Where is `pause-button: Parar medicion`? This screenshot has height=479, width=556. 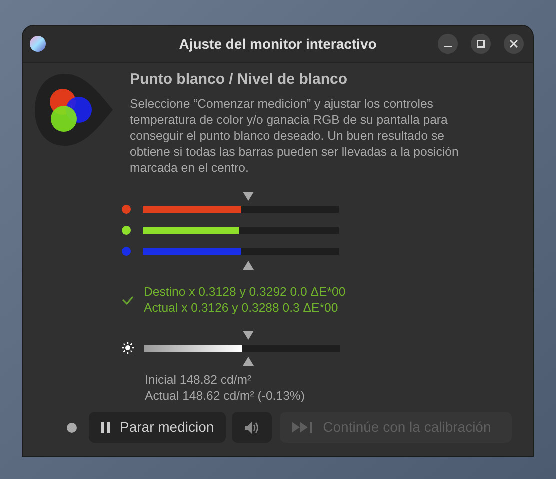 pause-button: Parar medicion is located at coordinates (157, 427).